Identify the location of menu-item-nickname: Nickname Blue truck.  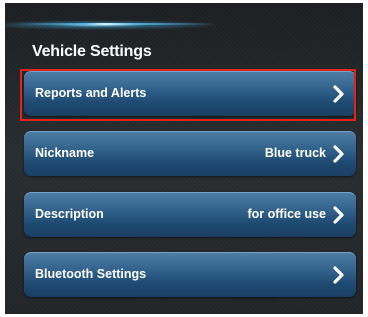
(190, 153).